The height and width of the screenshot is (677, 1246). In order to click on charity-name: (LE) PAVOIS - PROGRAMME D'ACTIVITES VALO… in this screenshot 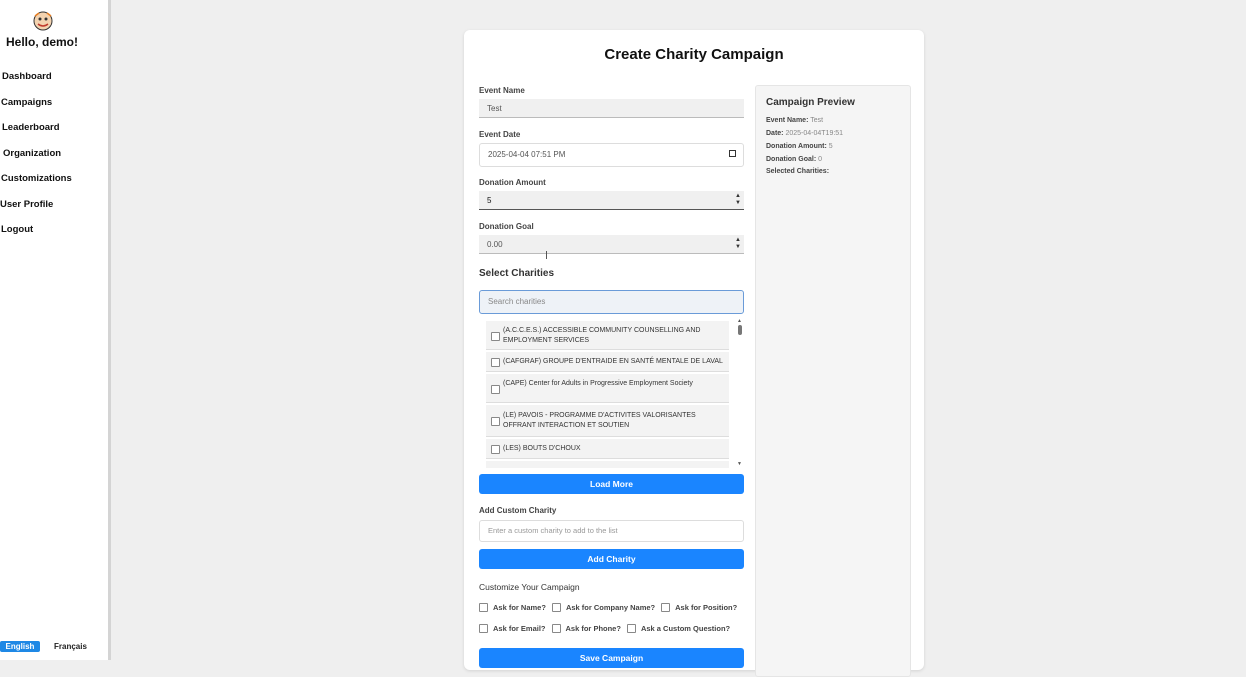, I will do `click(599, 420)`.